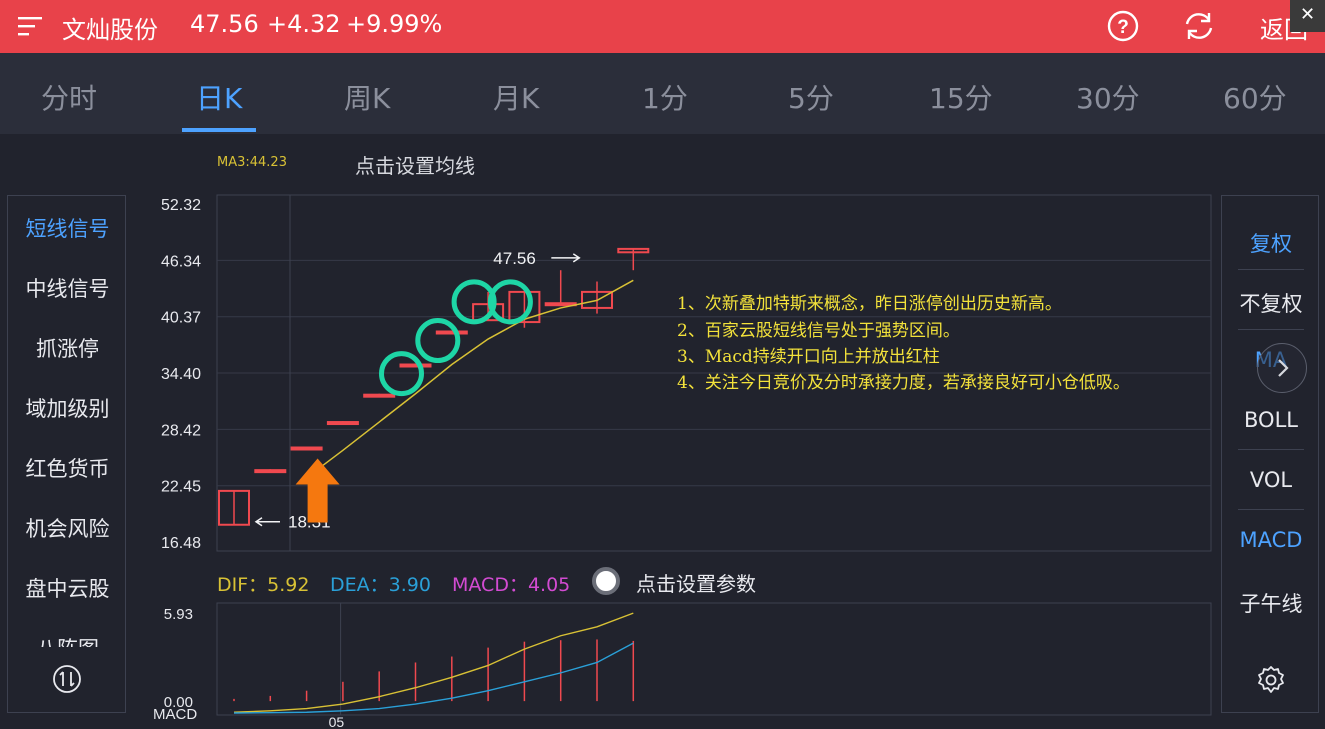  What do you see at coordinates (110, 30) in the screenshot?
I see `stock-name: 文灿股份` at bounding box center [110, 30].